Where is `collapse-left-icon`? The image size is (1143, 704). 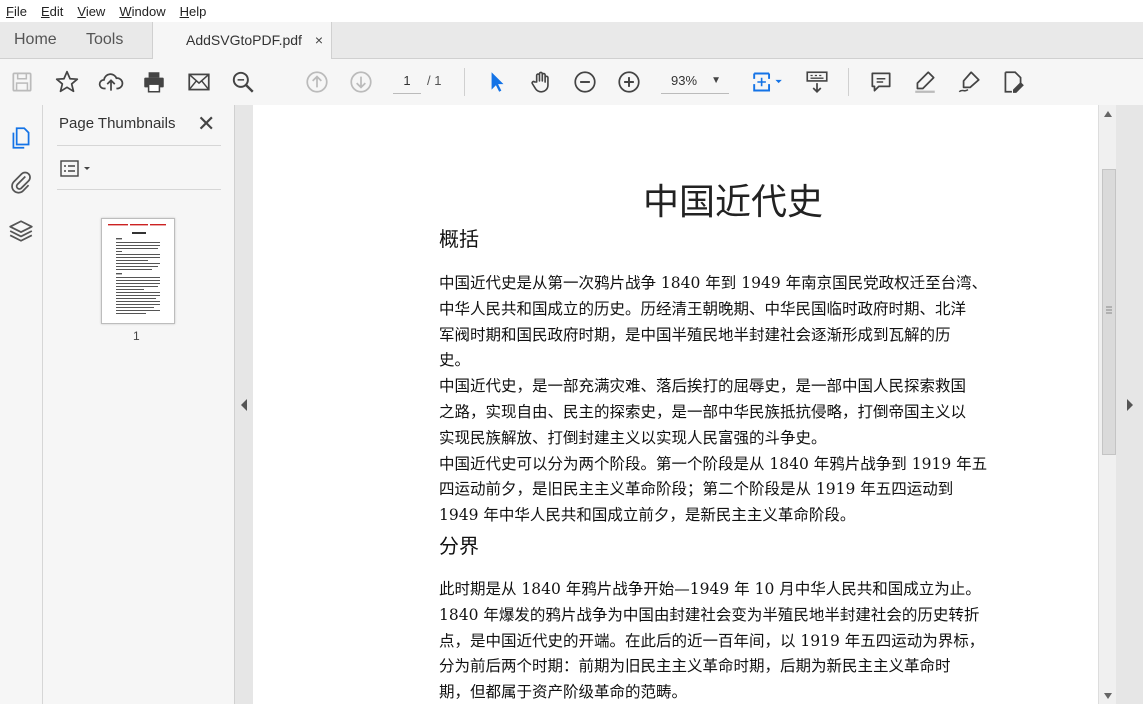 collapse-left-icon is located at coordinates (244, 405).